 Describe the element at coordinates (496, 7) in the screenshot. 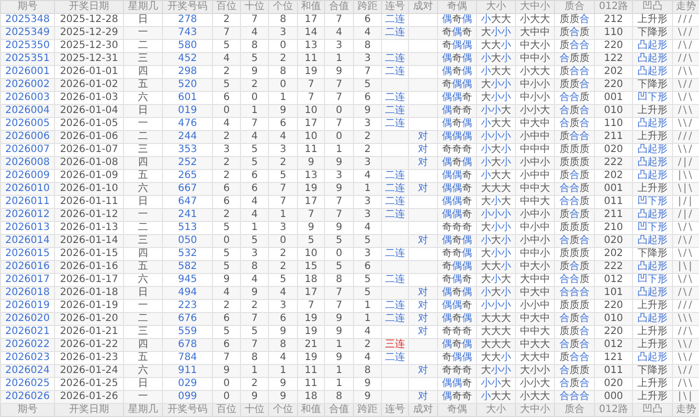

I see `column-header: 大小` at that location.